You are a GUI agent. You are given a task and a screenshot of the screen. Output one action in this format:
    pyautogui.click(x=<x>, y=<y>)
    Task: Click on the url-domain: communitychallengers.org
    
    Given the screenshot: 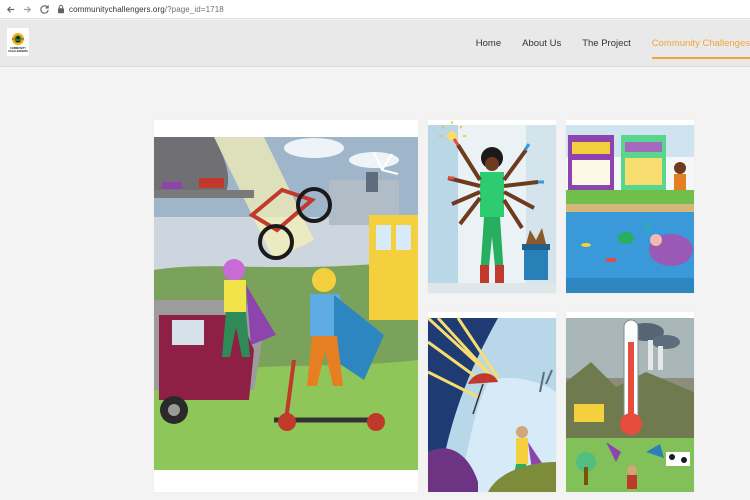 What is the action you would take?
    pyautogui.click(x=117, y=9)
    